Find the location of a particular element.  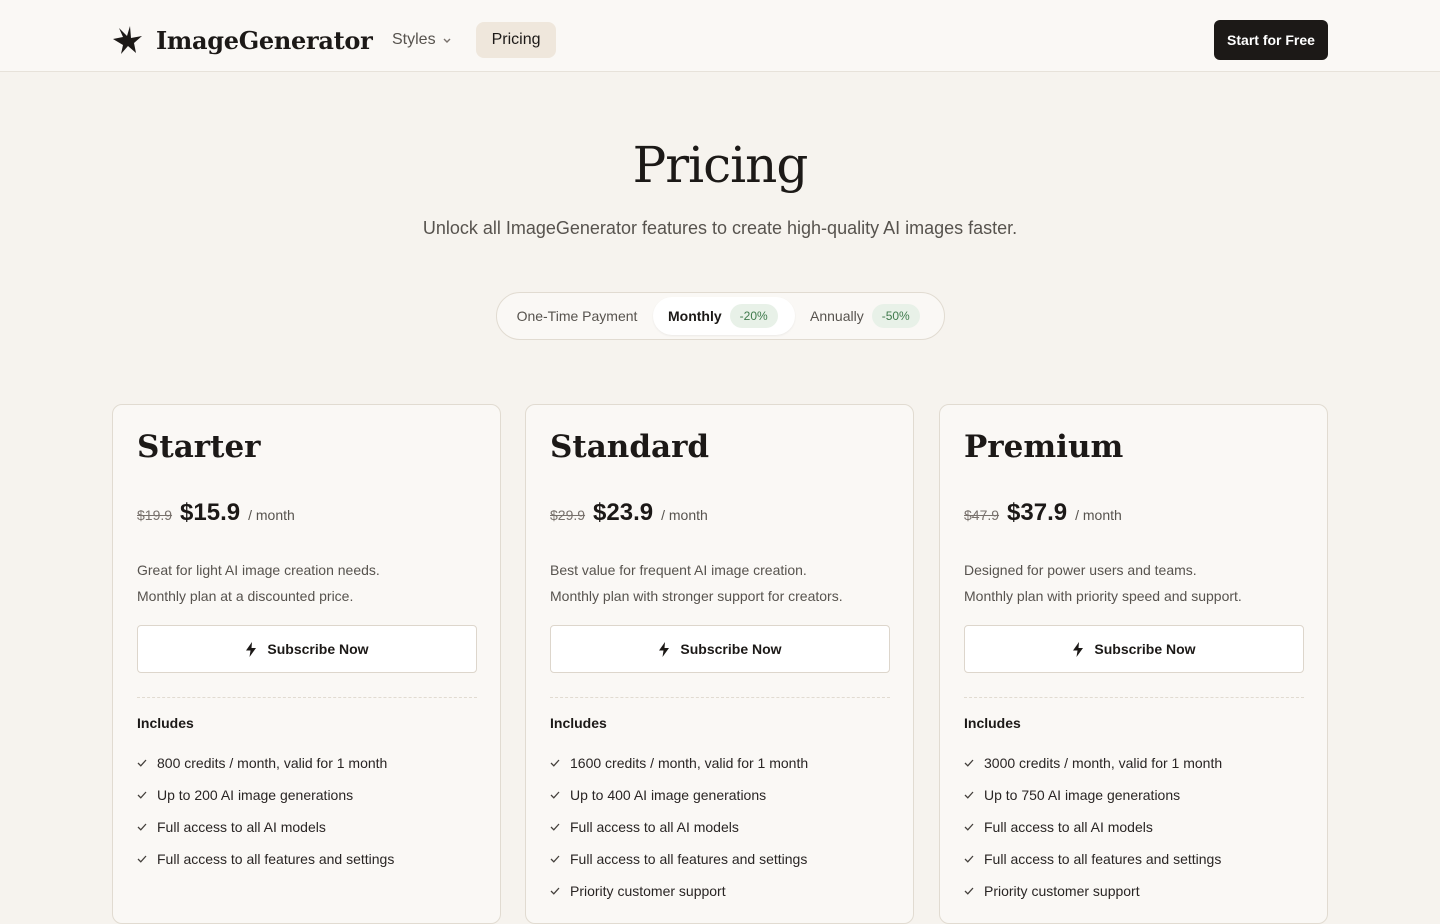

plan-name: Standard is located at coordinates (630, 447).